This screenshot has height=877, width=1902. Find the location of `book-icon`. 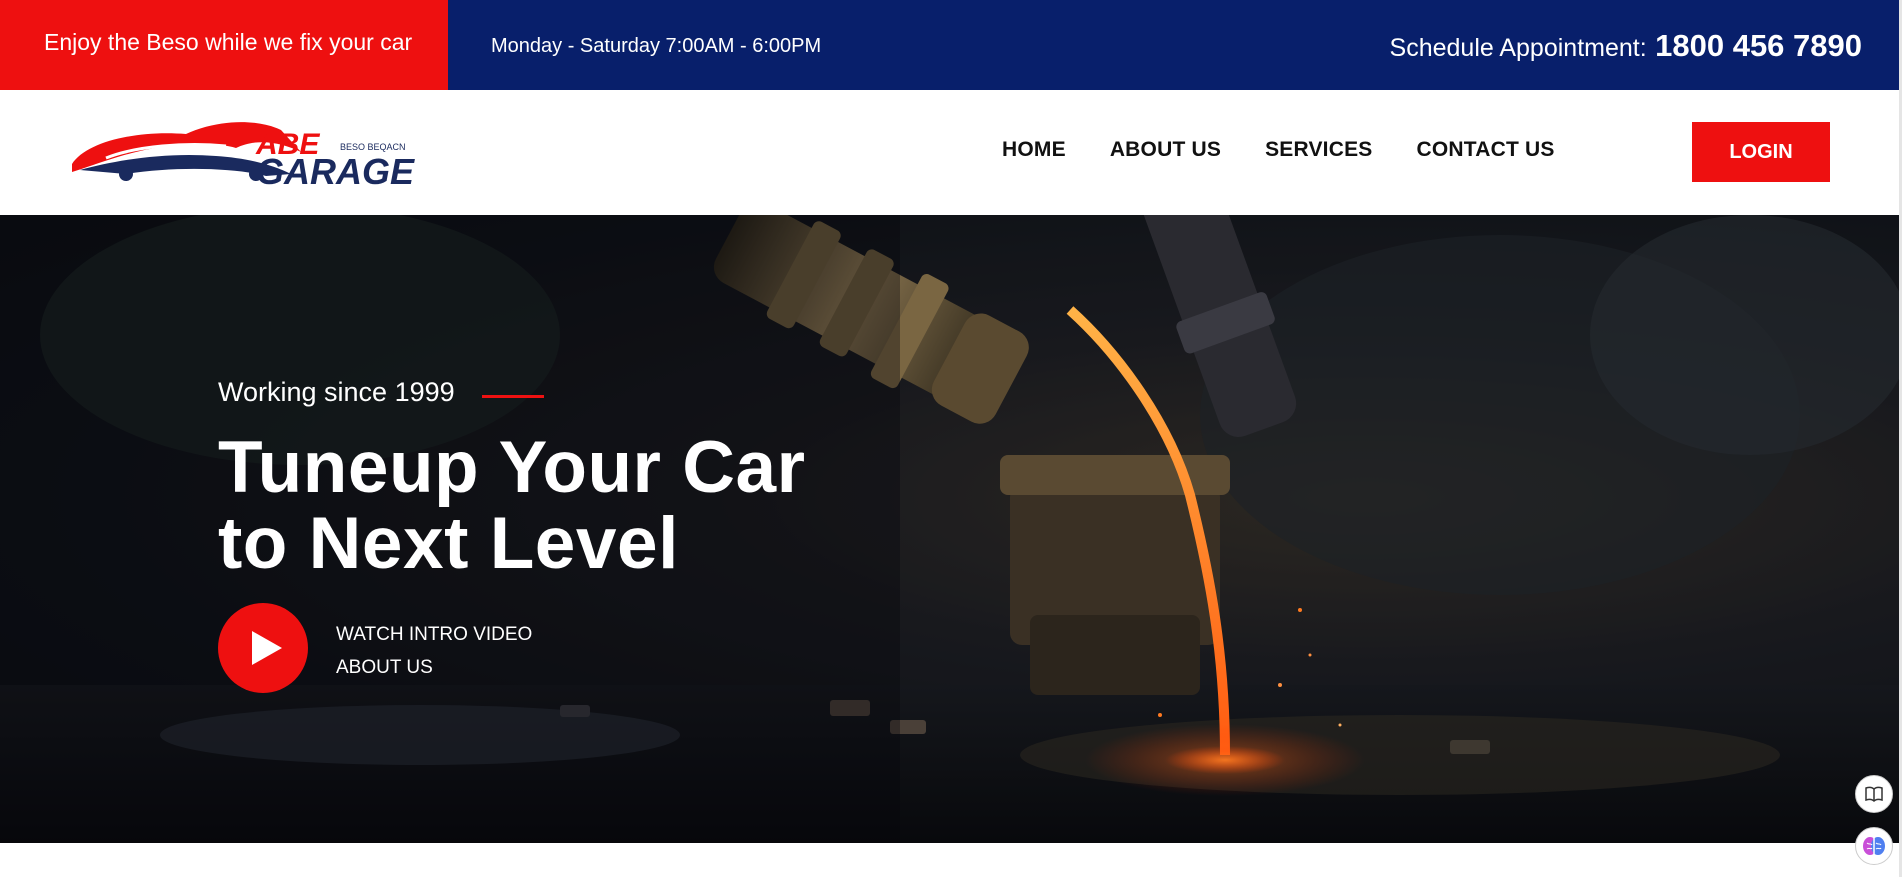

book-icon is located at coordinates (1874, 794).